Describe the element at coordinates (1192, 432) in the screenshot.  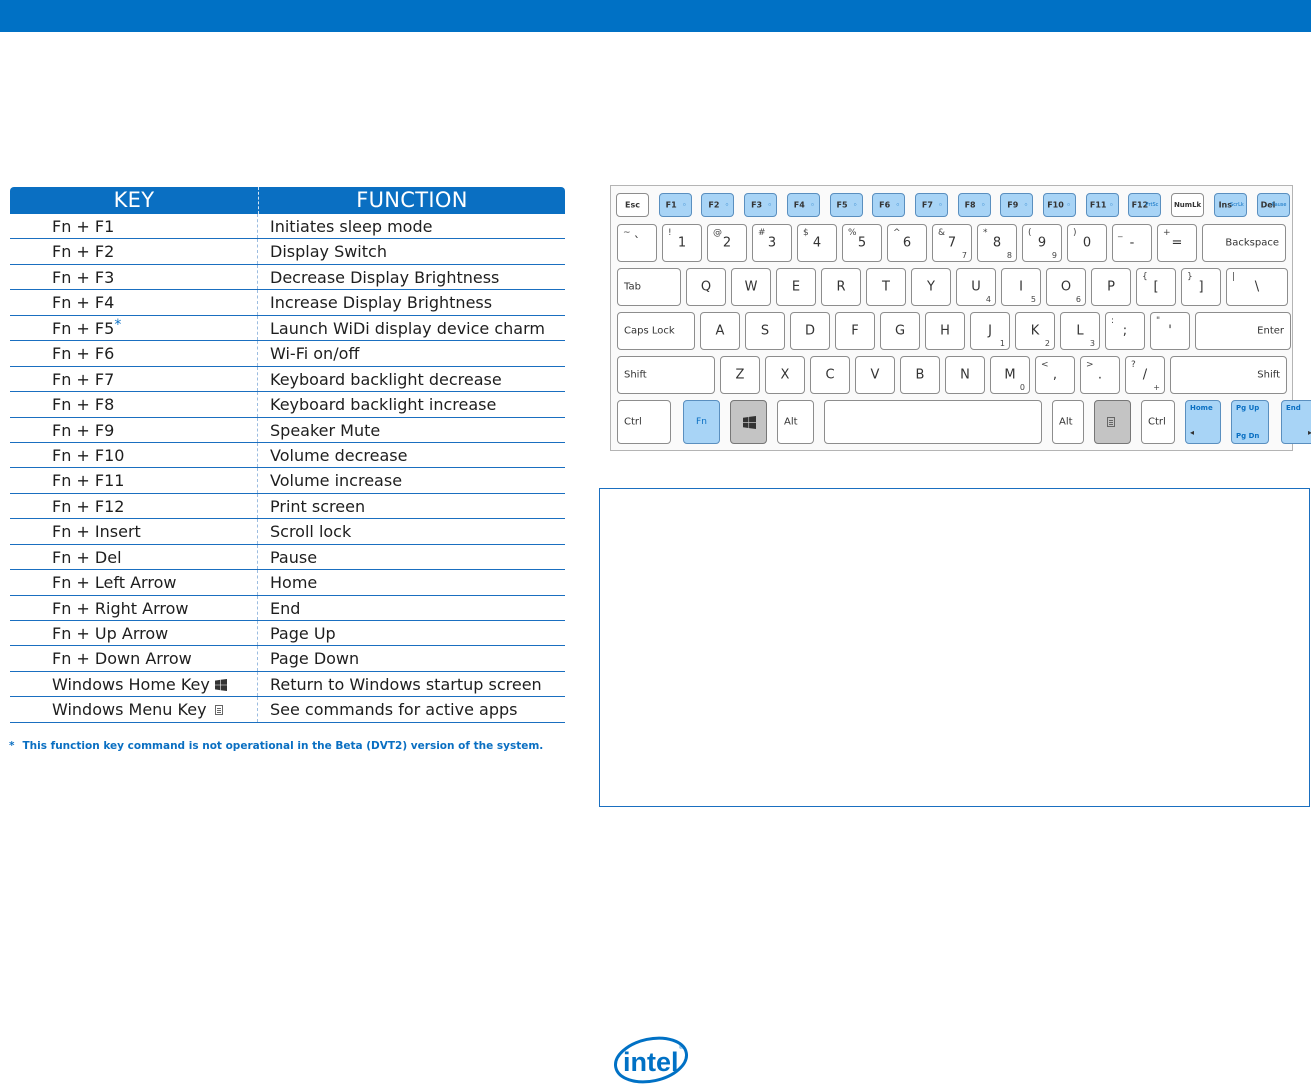
I see `left-arrow-icon: ◂` at that location.